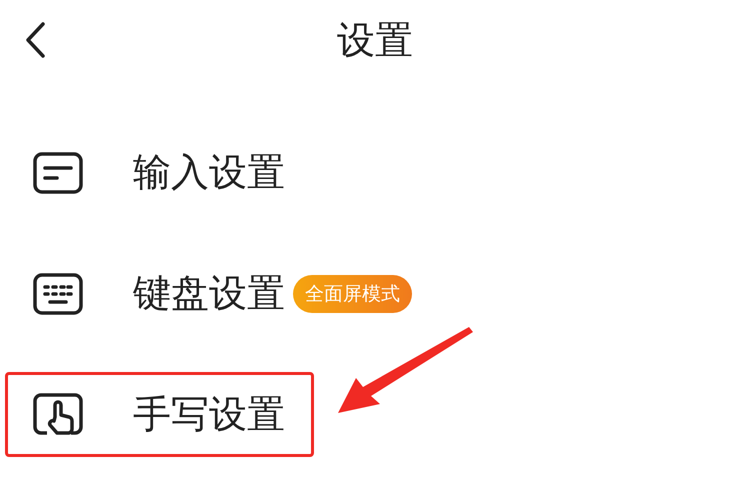 The height and width of the screenshot is (500, 750). Describe the element at coordinates (209, 172) in the screenshot. I see `item-label: 输入设置` at that location.